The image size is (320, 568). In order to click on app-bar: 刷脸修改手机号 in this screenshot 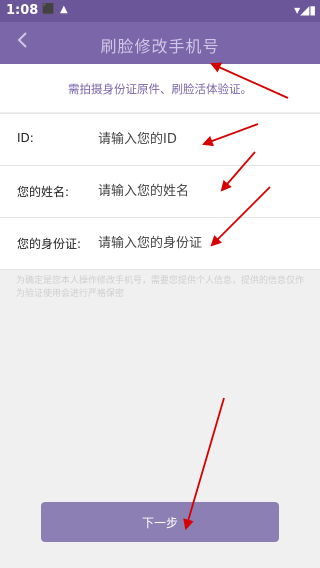, I will do `click(160, 43)`.